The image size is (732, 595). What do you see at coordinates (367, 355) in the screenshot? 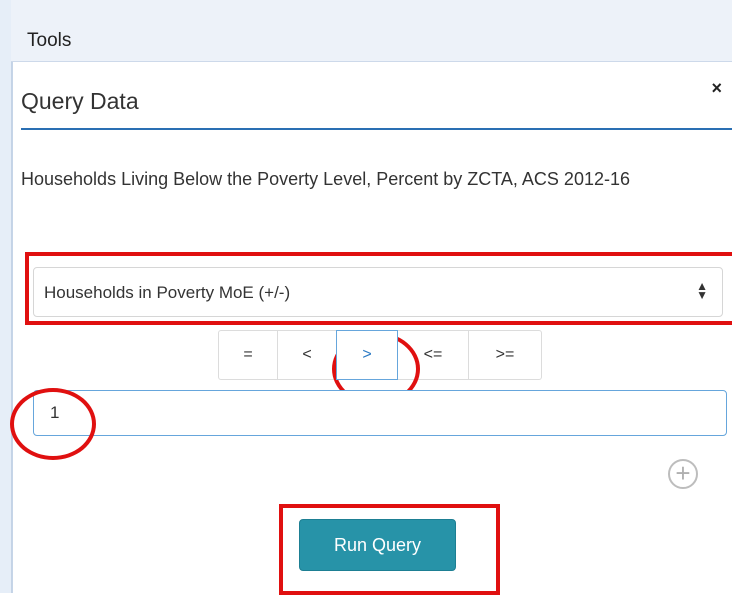
I see `operator-greater-than-button: >` at bounding box center [367, 355].